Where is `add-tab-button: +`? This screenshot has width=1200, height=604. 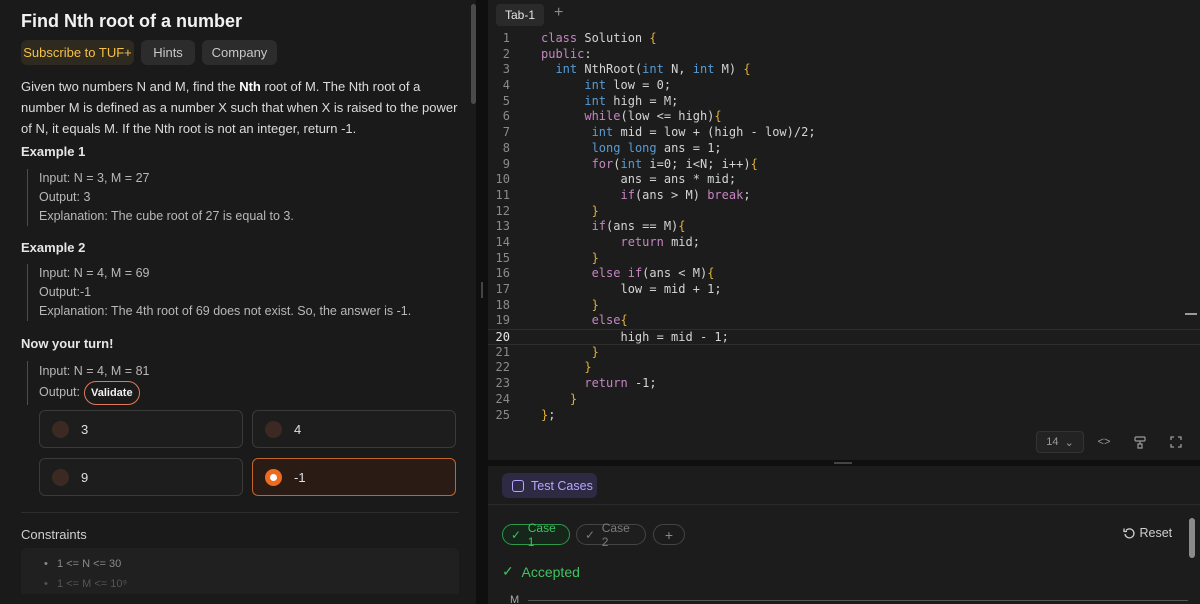
add-tab-button: + is located at coordinates (558, 13).